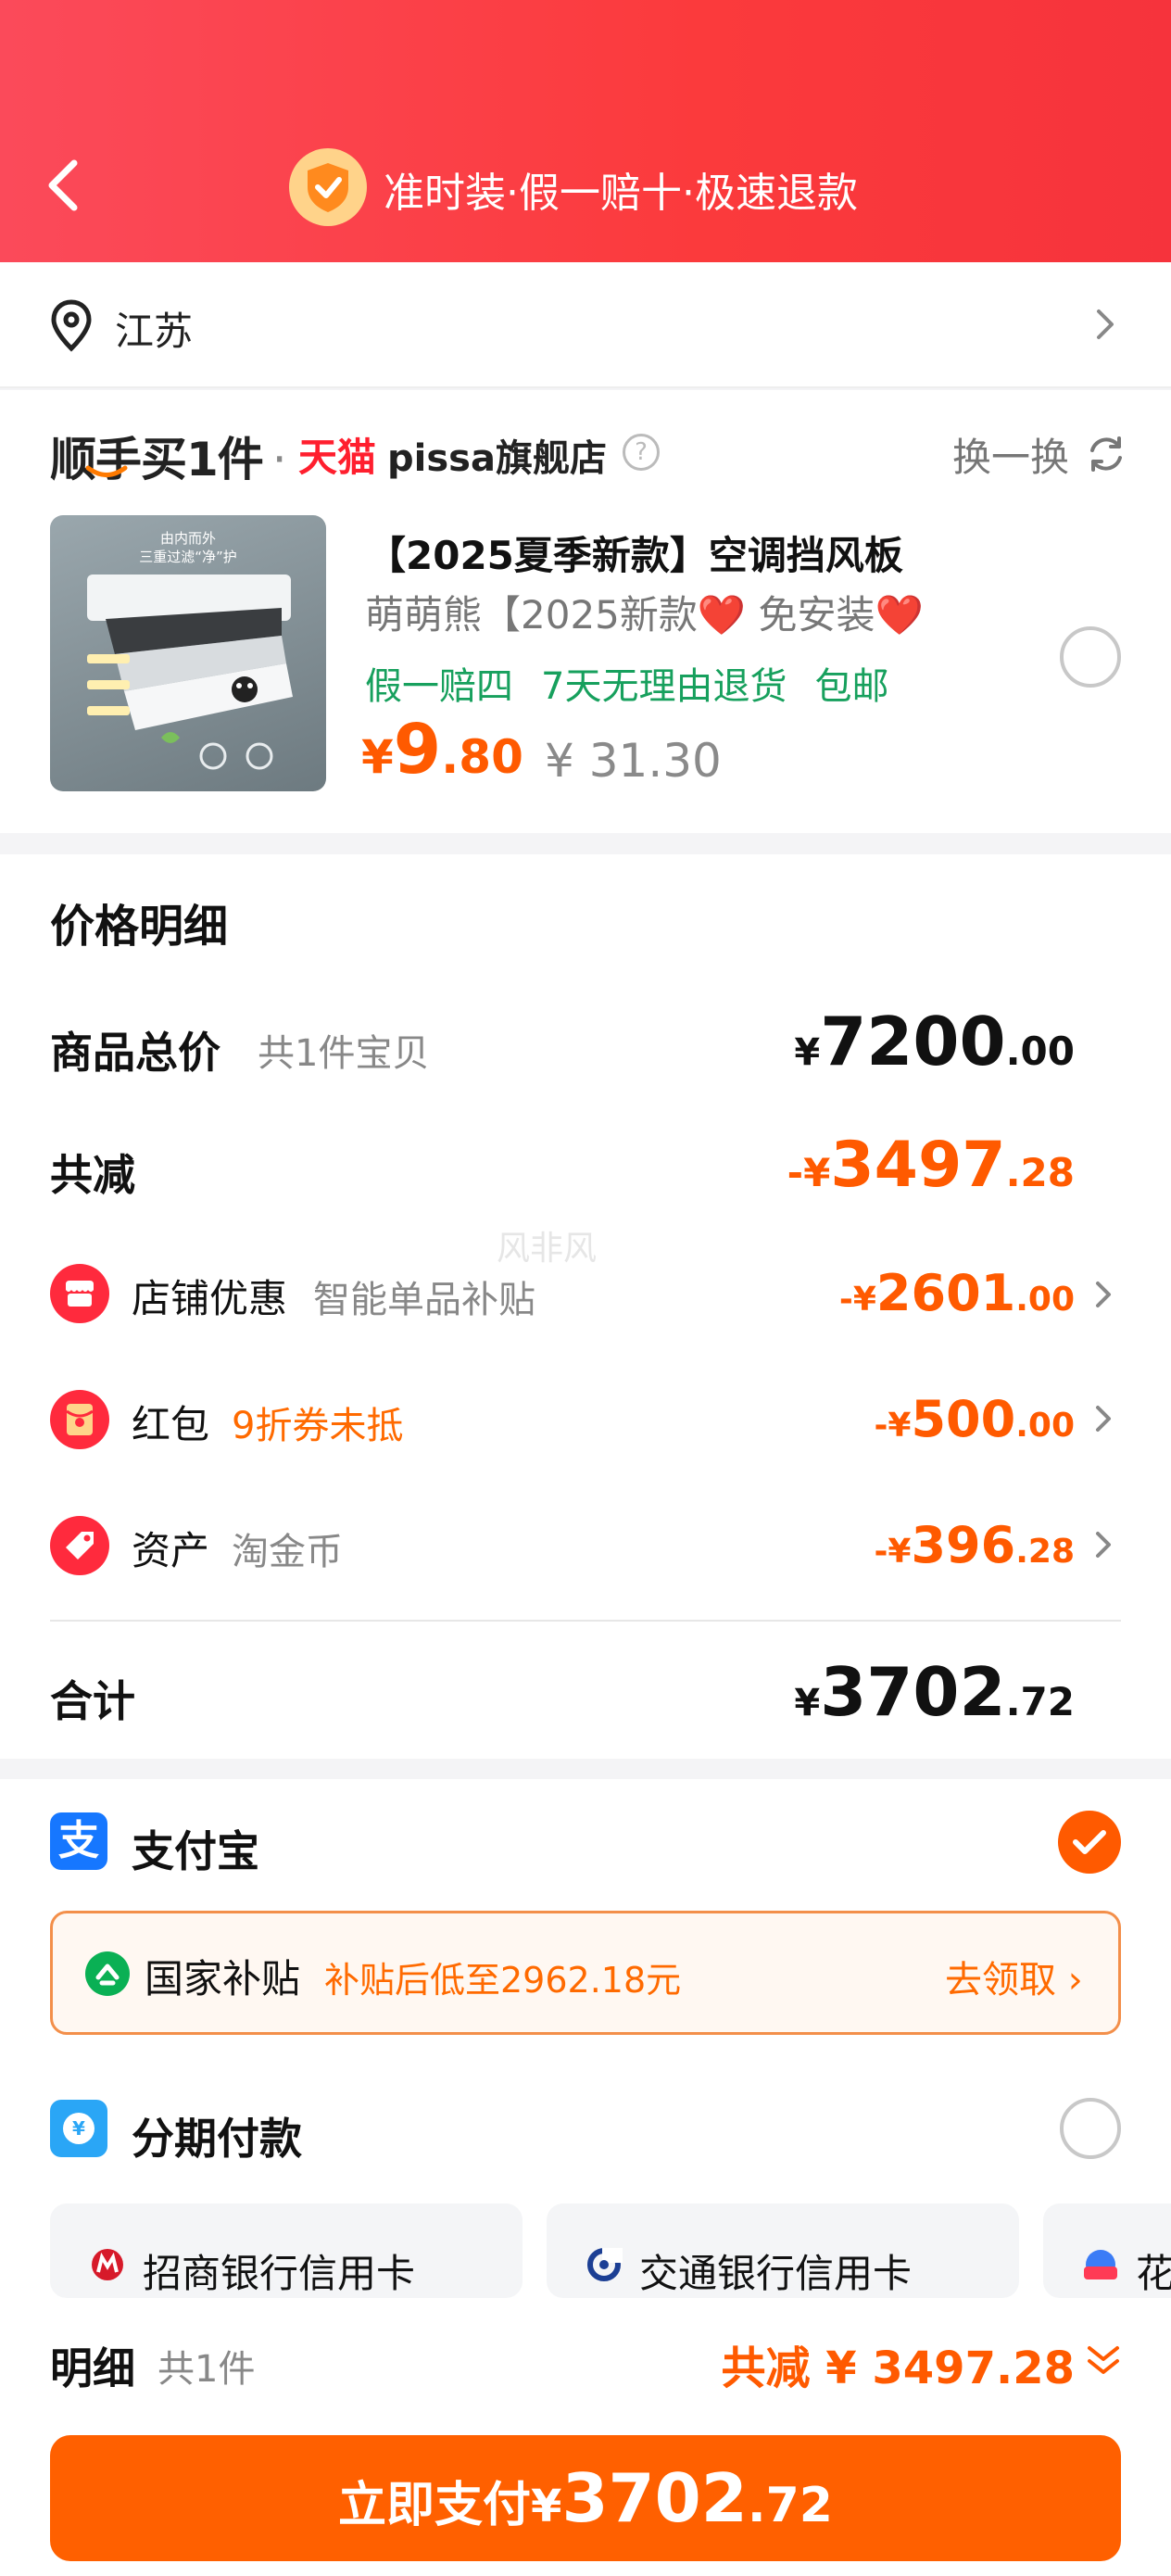  I want to click on price-int: 9, so click(418, 750).